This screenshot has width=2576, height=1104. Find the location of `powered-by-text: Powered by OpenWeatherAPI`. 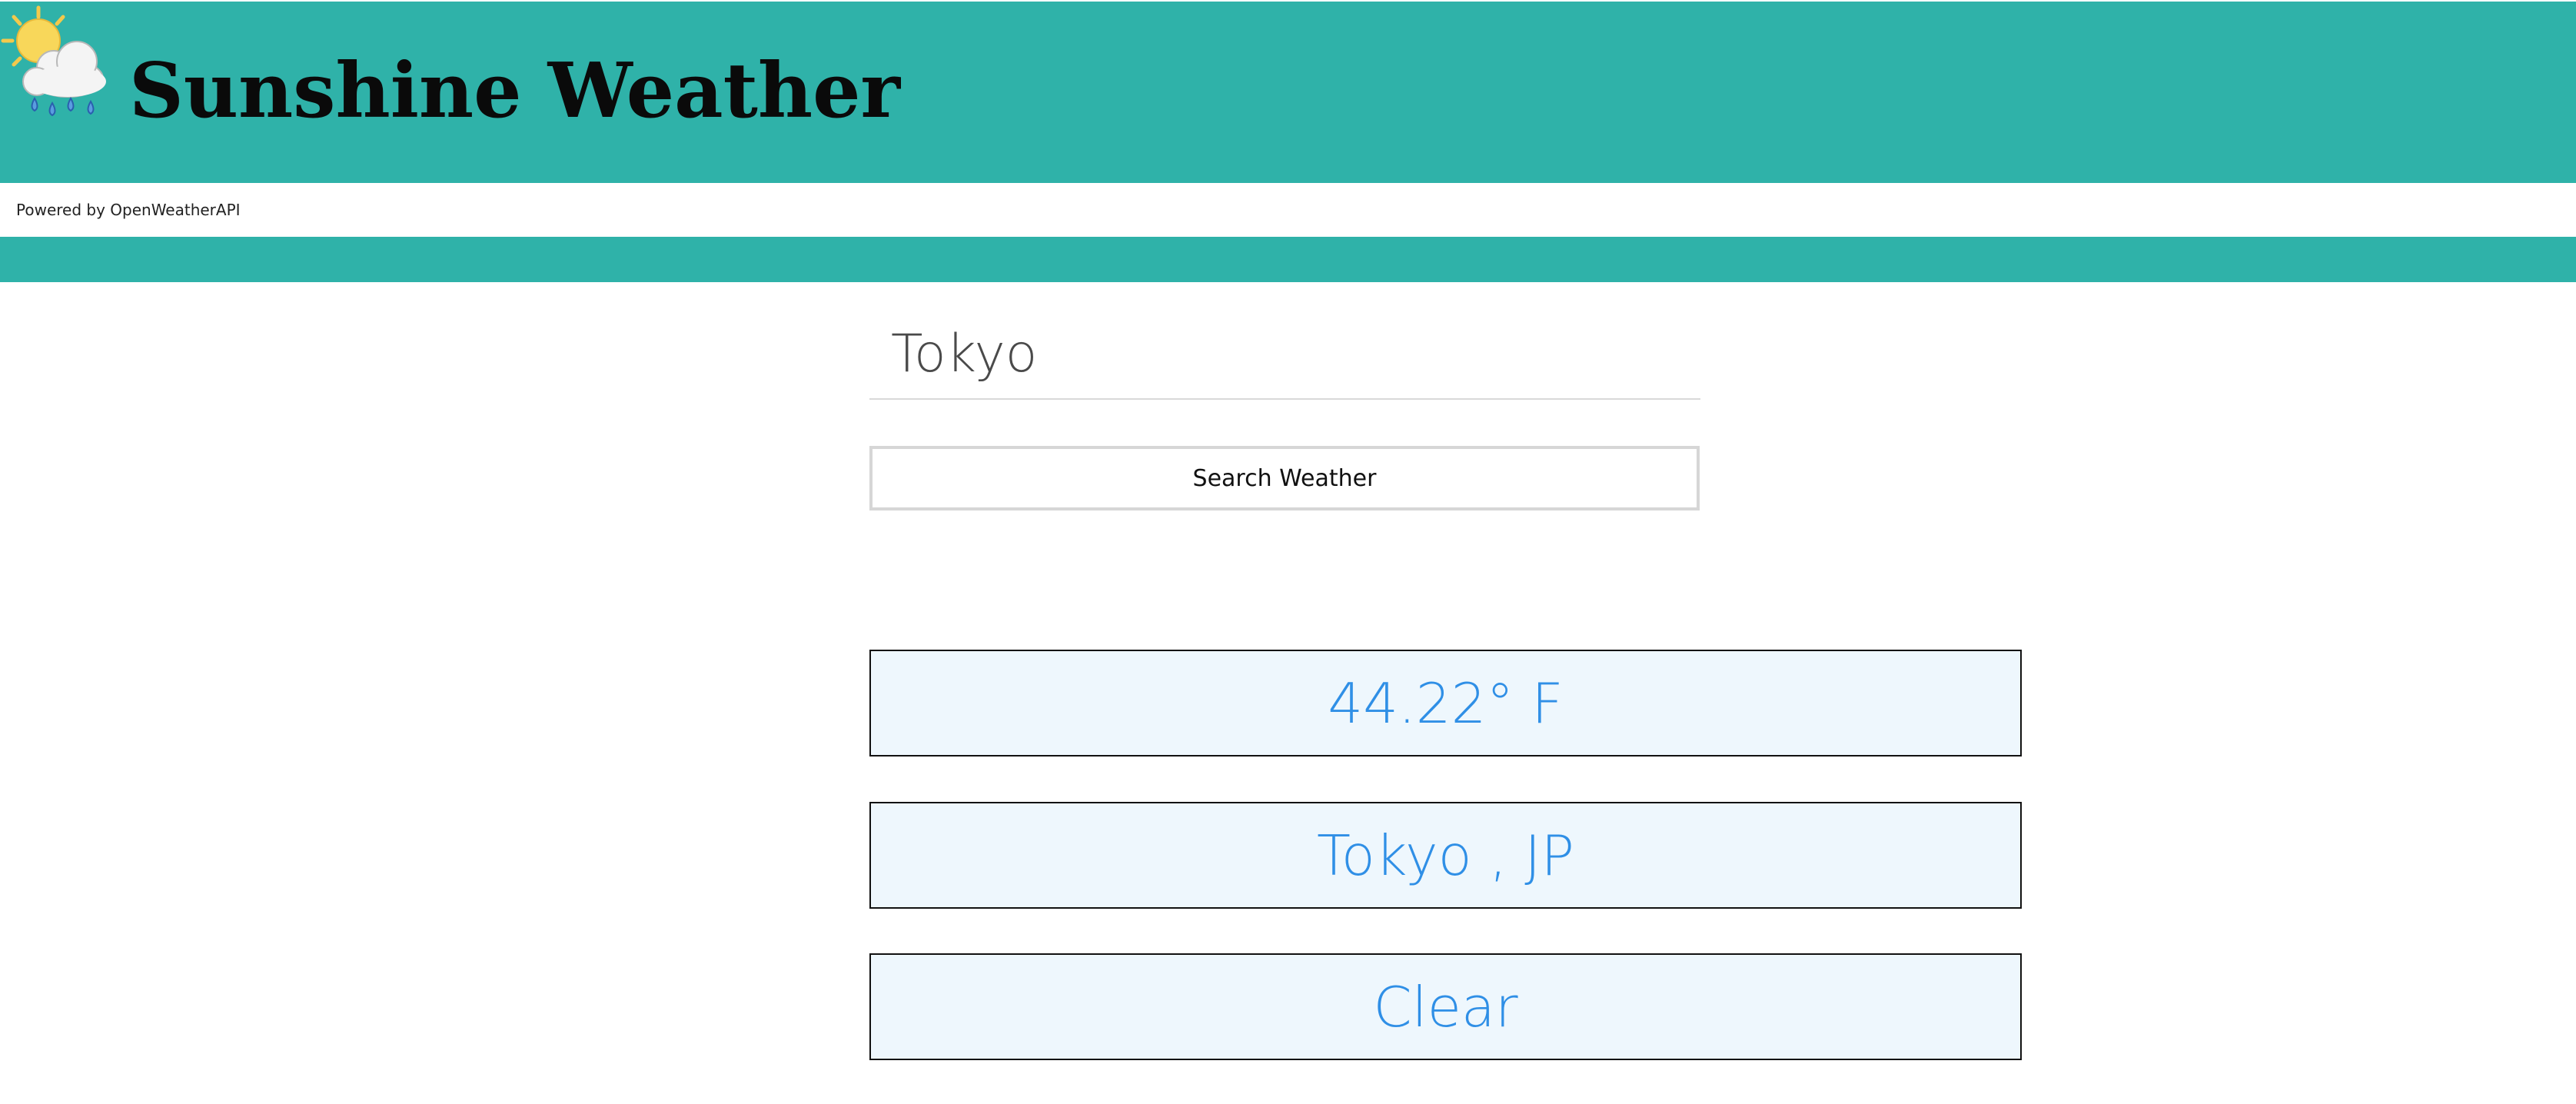

powered-by-text: Powered by OpenWeatherAPI is located at coordinates (128, 210).